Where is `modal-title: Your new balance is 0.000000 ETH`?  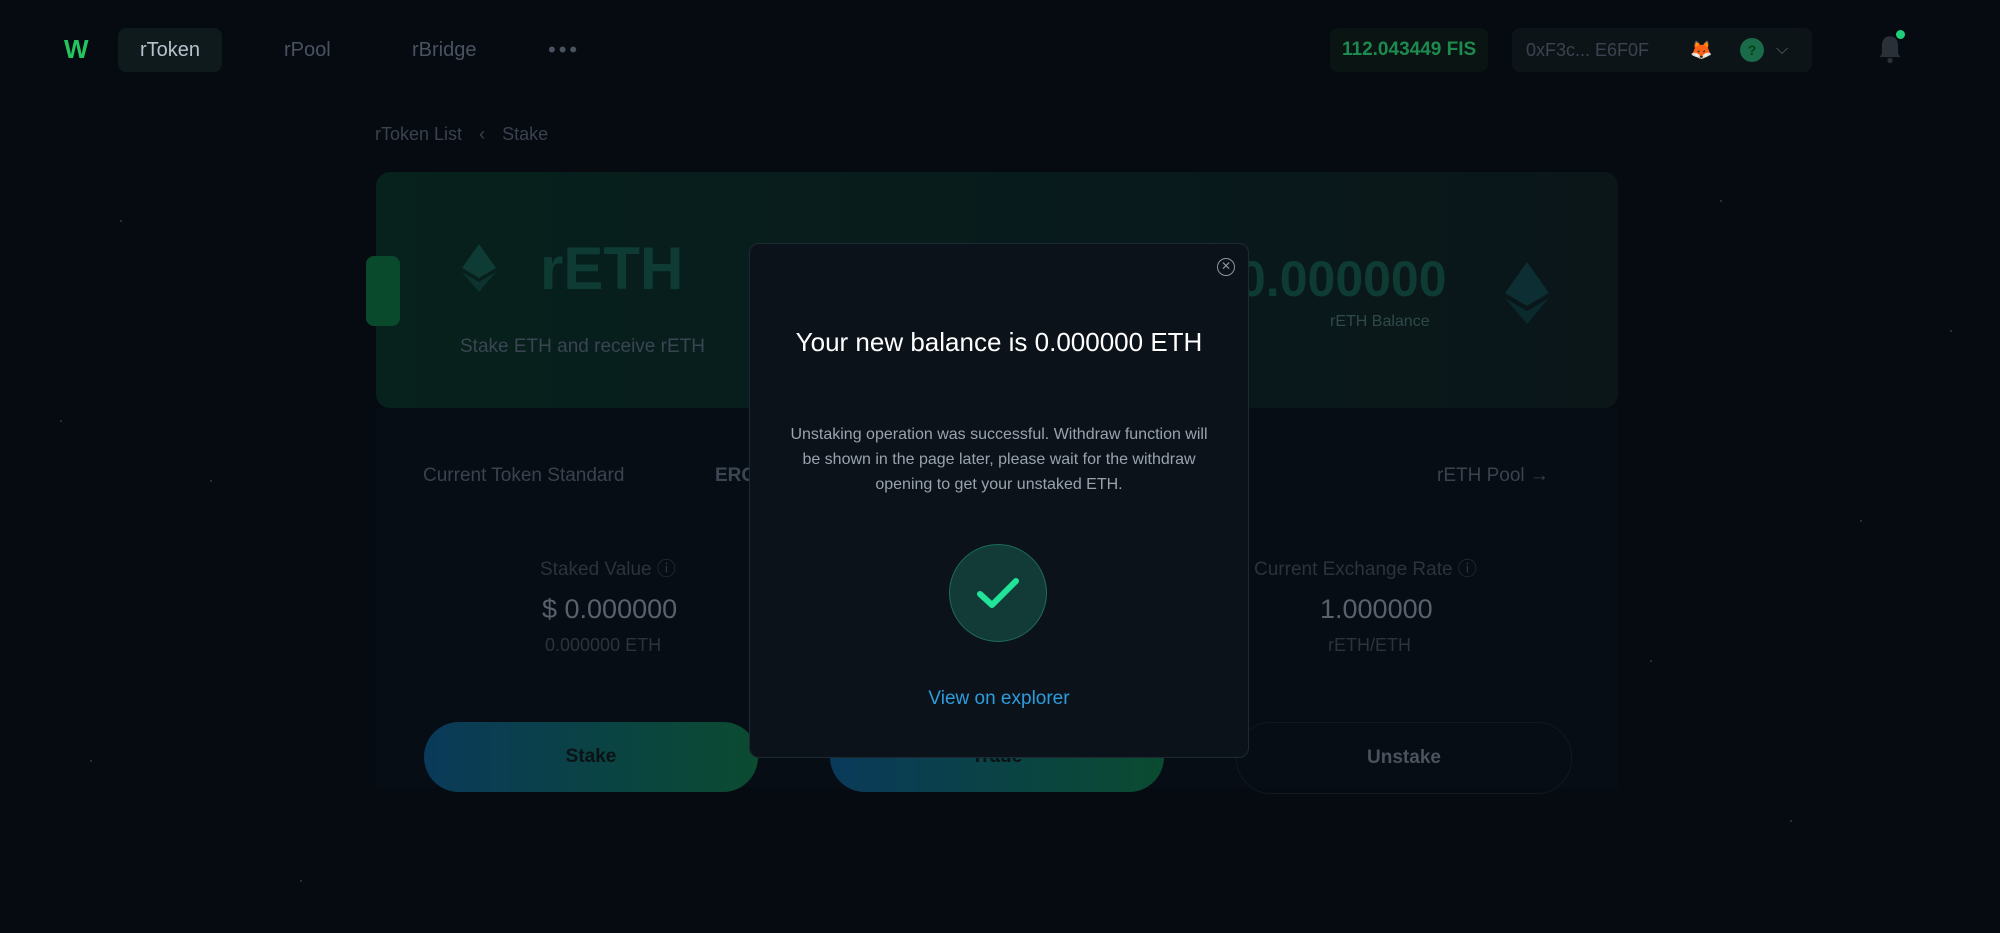
modal-title: Your new balance is 0.000000 ETH is located at coordinates (999, 342).